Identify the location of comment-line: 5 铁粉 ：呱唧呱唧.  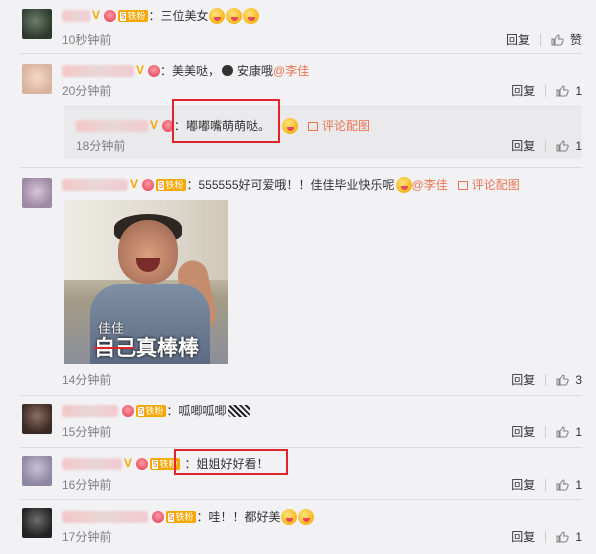
(156, 410).